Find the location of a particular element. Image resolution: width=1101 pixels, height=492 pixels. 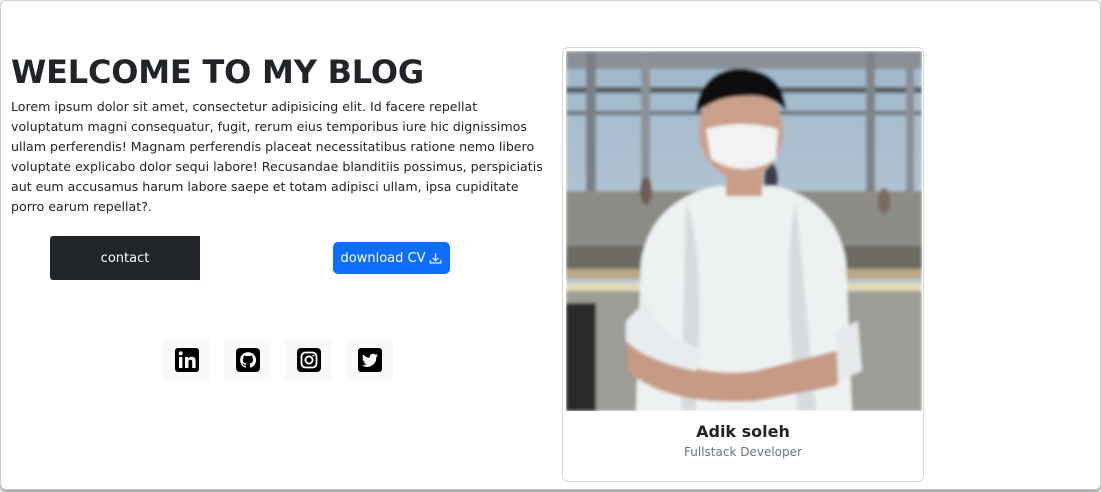

instagram-icon is located at coordinates (308, 360).